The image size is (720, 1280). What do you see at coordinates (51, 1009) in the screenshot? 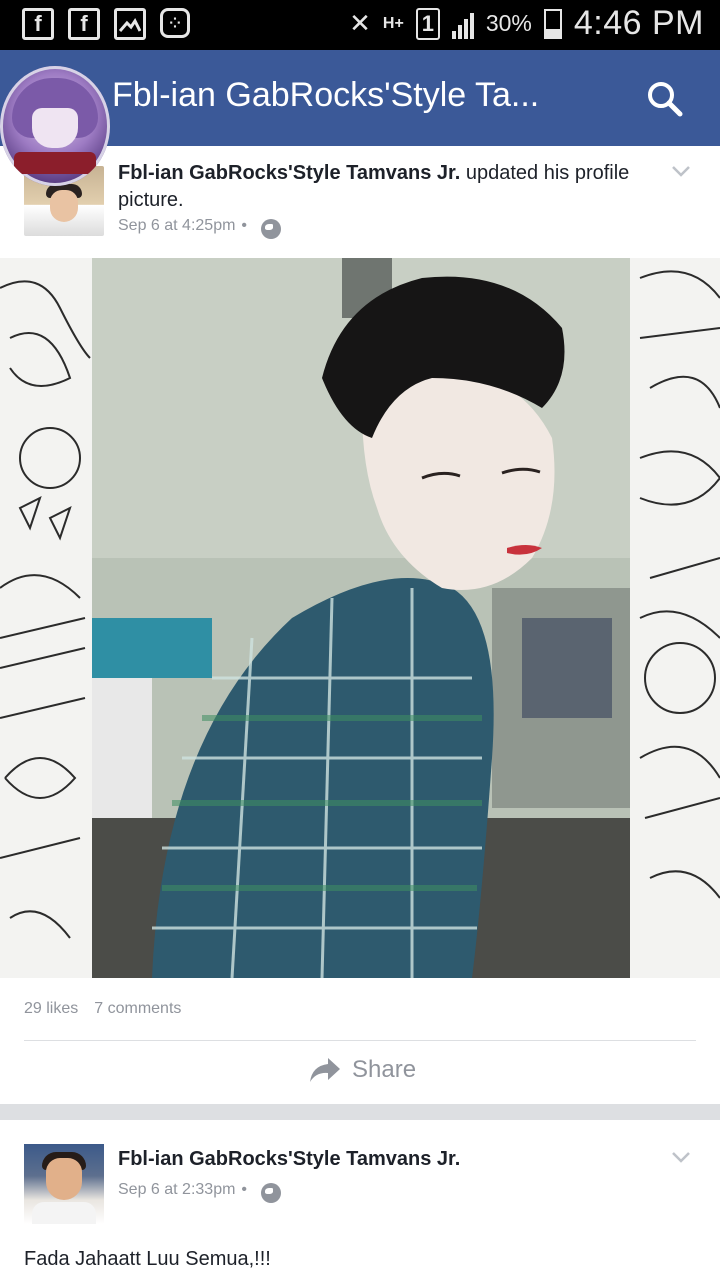
I see `likes-count: 29 likes` at bounding box center [51, 1009].